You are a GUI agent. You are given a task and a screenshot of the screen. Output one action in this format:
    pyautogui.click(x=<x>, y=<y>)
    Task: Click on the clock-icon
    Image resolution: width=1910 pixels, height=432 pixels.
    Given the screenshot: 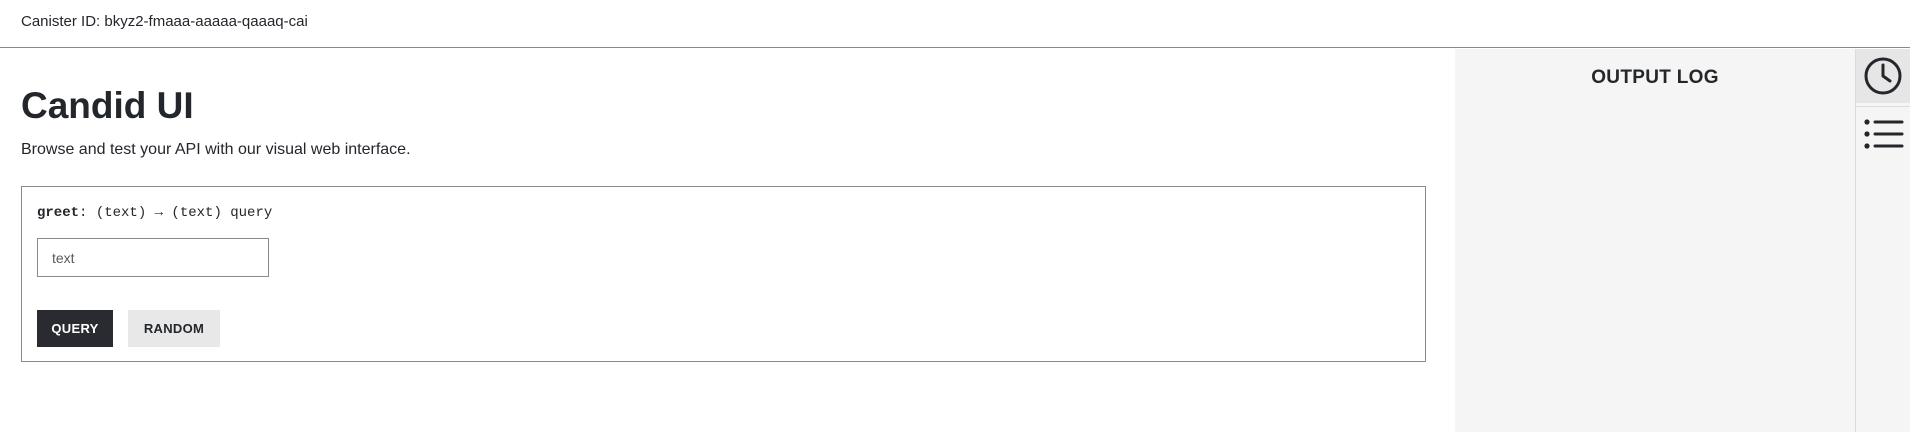 What is the action you would take?
    pyautogui.click(x=1883, y=76)
    